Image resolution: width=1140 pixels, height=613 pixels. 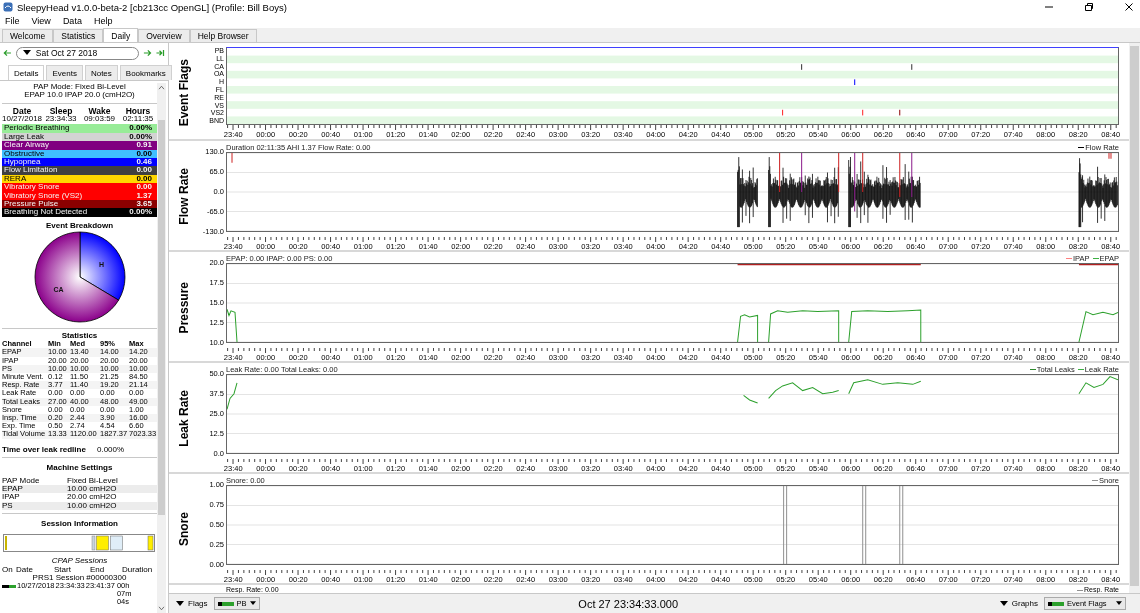 What do you see at coordinates (92, 497) in the screenshot?
I see `table-cell-text: 20.00 cmH2O` at bounding box center [92, 497].